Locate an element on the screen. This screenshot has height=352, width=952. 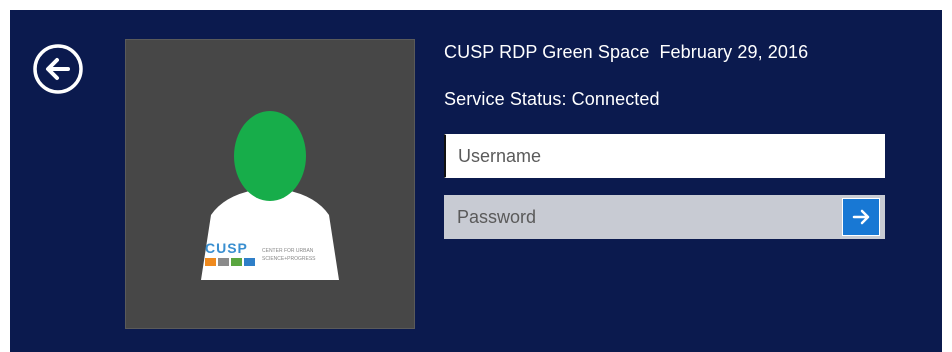
arrow-right-icon is located at coordinates (861, 217).